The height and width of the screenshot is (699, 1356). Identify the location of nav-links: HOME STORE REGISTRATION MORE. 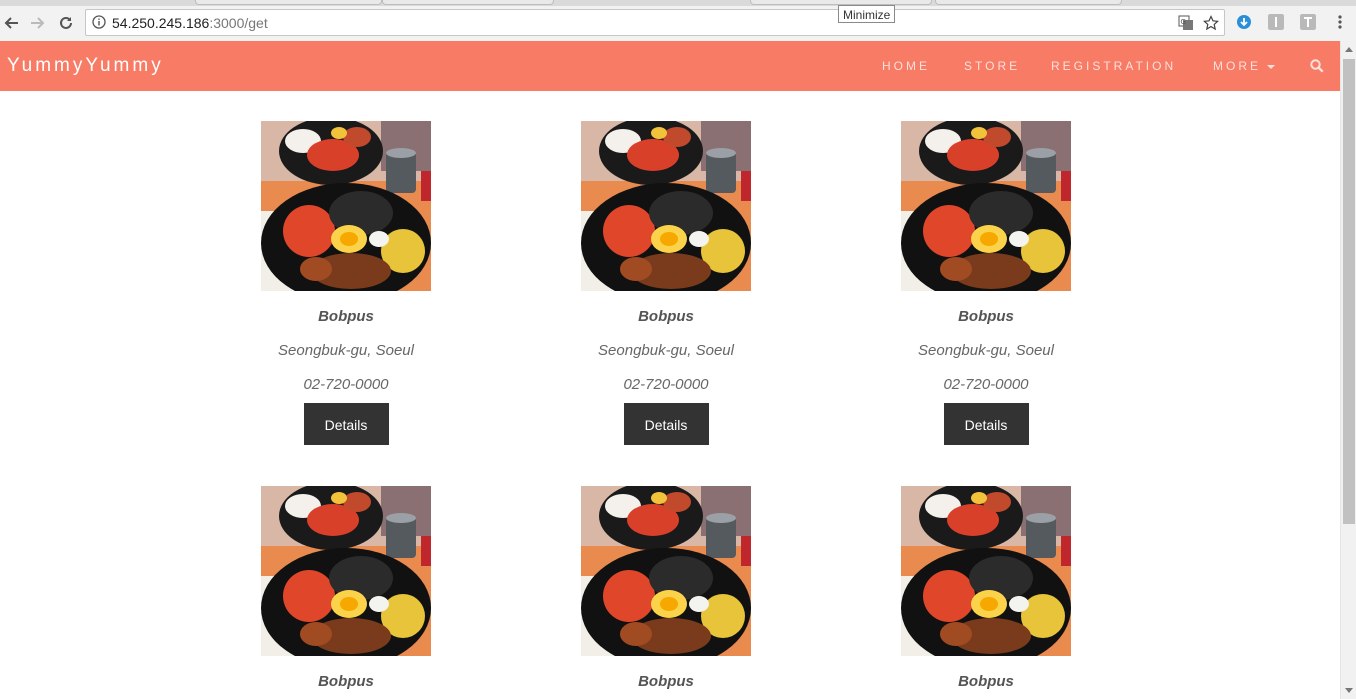
(1095, 66).